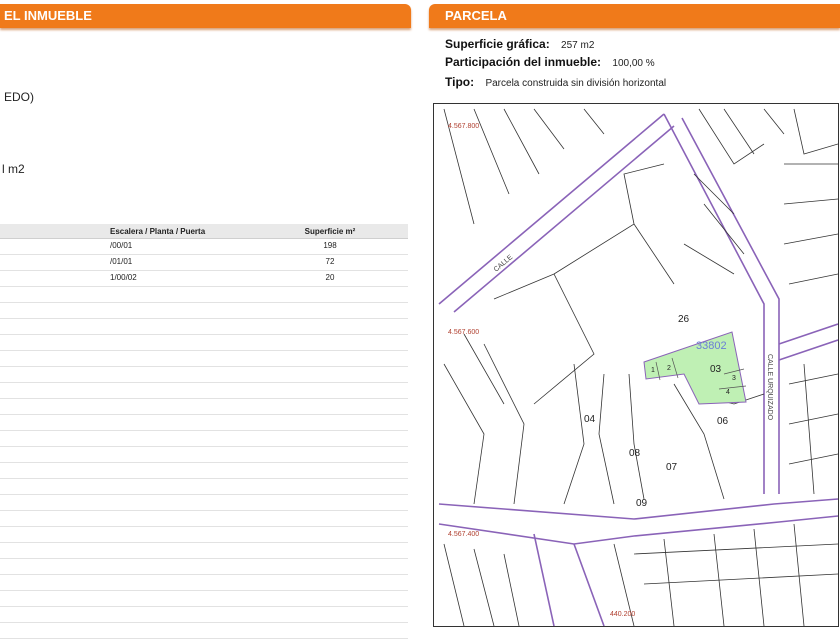 The width and height of the screenshot is (840, 639). Describe the element at coordinates (672, 467) in the screenshot. I see `parcel-label: 07` at that location.